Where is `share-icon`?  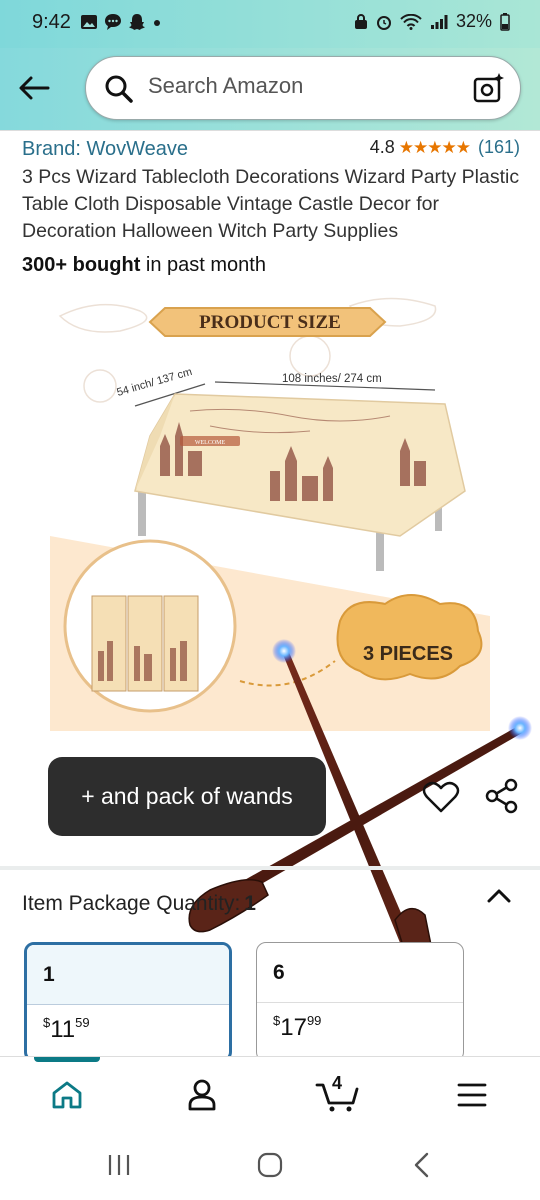 share-icon is located at coordinates (502, 796).